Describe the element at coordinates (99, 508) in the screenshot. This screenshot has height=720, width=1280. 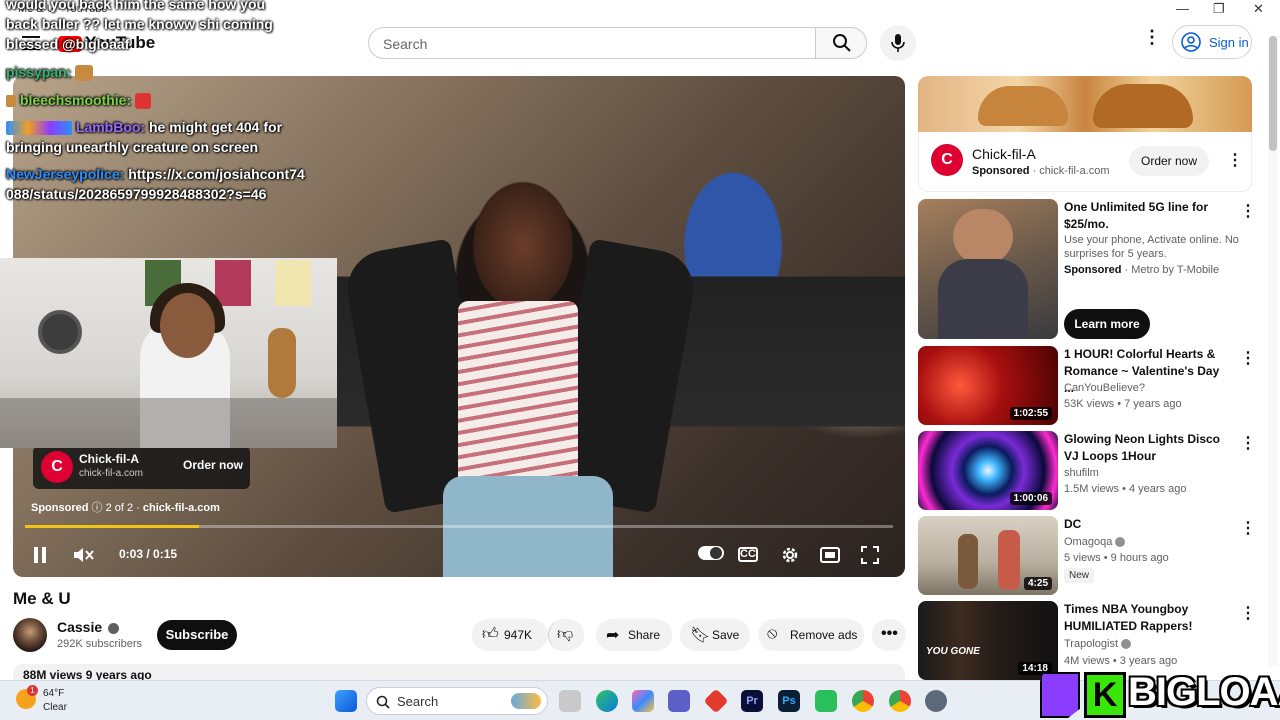
I see `info-icon: ⓘ` at that location.